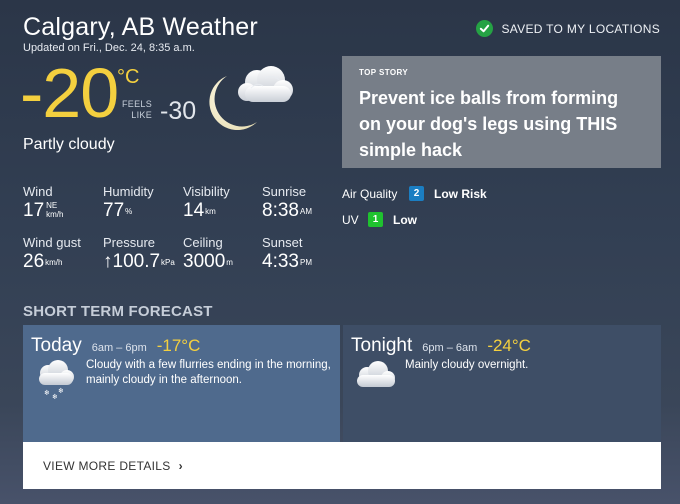 The image size is (680, 504). Describe the element at coordinates (129, 242) in the screenshot. I see `stat-label: Pressure` at that location.